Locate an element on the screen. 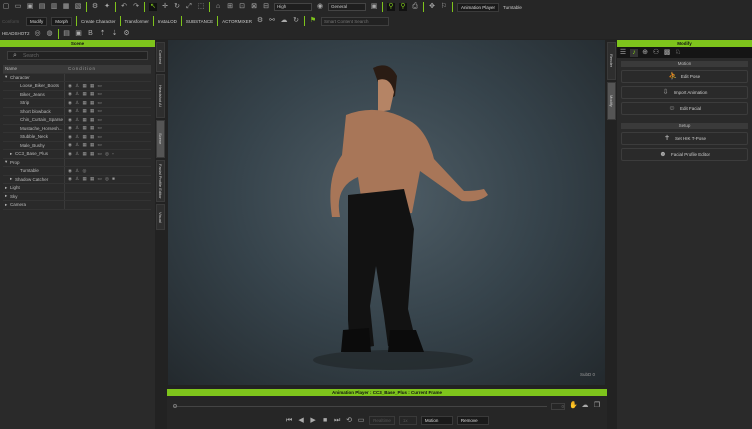 Image resolution: width=752 pixels, height=429 pixels. left-tab: Visual is located at coordinates (160, 217).